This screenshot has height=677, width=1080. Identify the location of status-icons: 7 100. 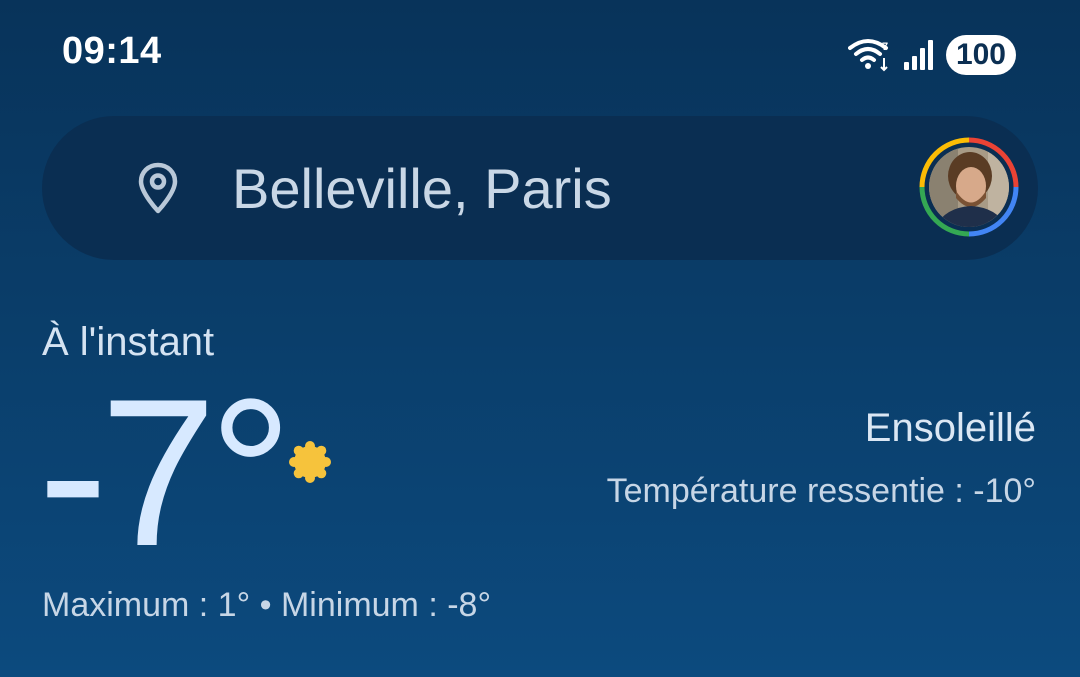
(931, 55).